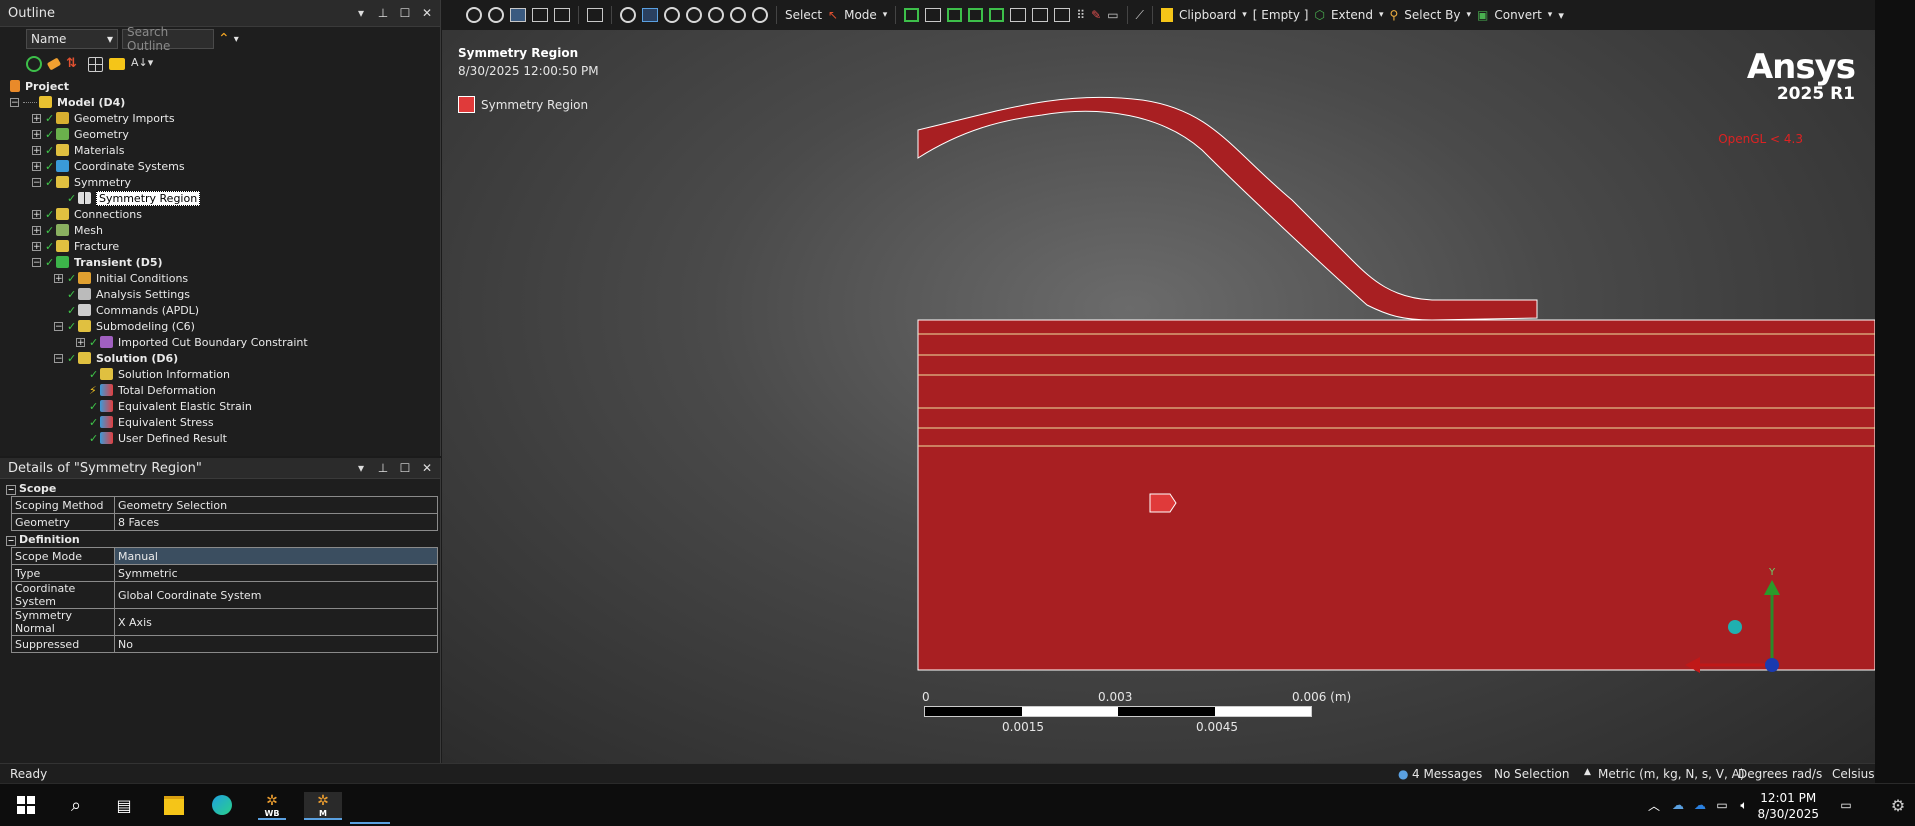 This screenshot has width=1915, height=826. What do you see at coordinates (738, 15) in the screenshot?
I see `magnifier-icon` at bounding box center [738, 15].